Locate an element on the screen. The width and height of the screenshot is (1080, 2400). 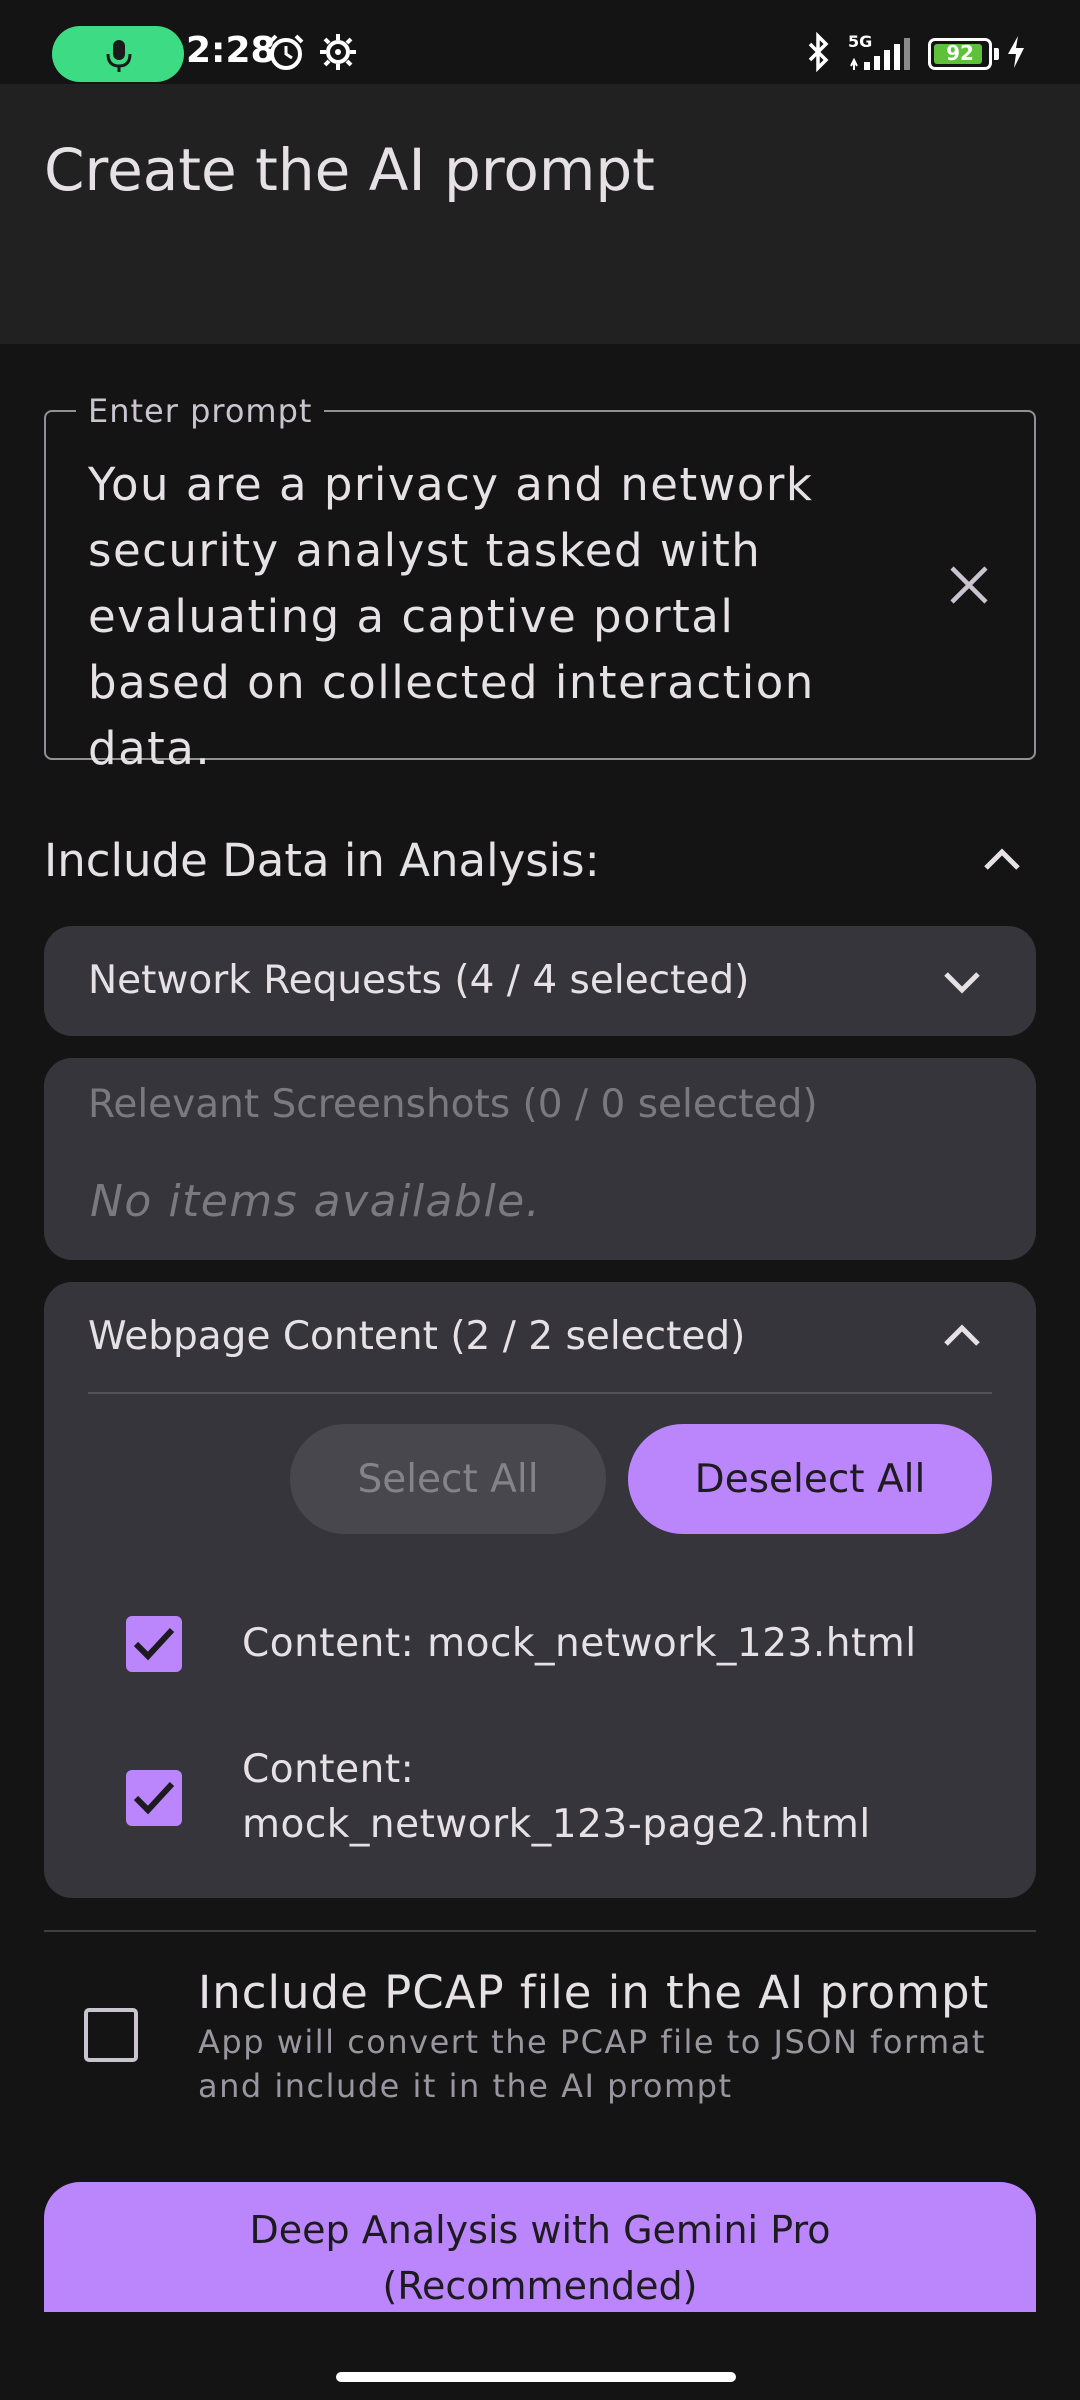
content-item-label-line2: mock_network_123-page2.html is located at coordinates (556, 1824).